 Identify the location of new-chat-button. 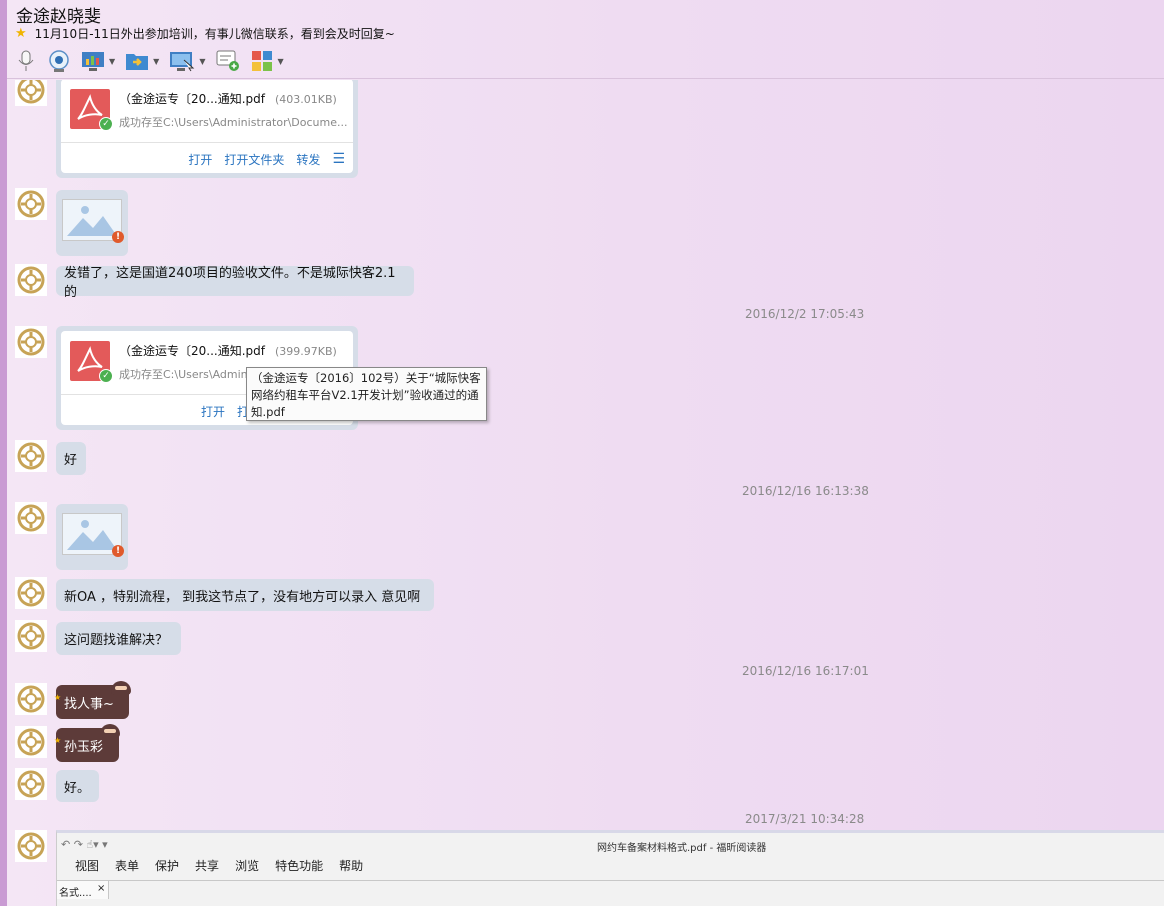
(228, 61).